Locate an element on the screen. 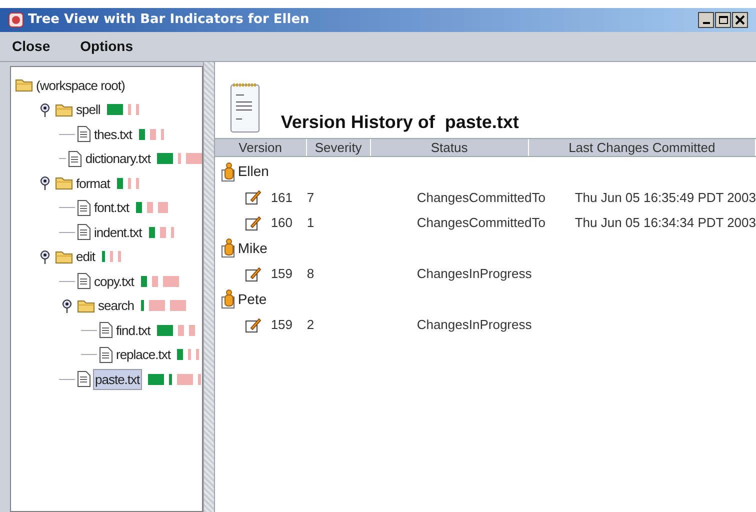 The image size is (756, 512). user-name: Mike is located at coordinates (253, 248).